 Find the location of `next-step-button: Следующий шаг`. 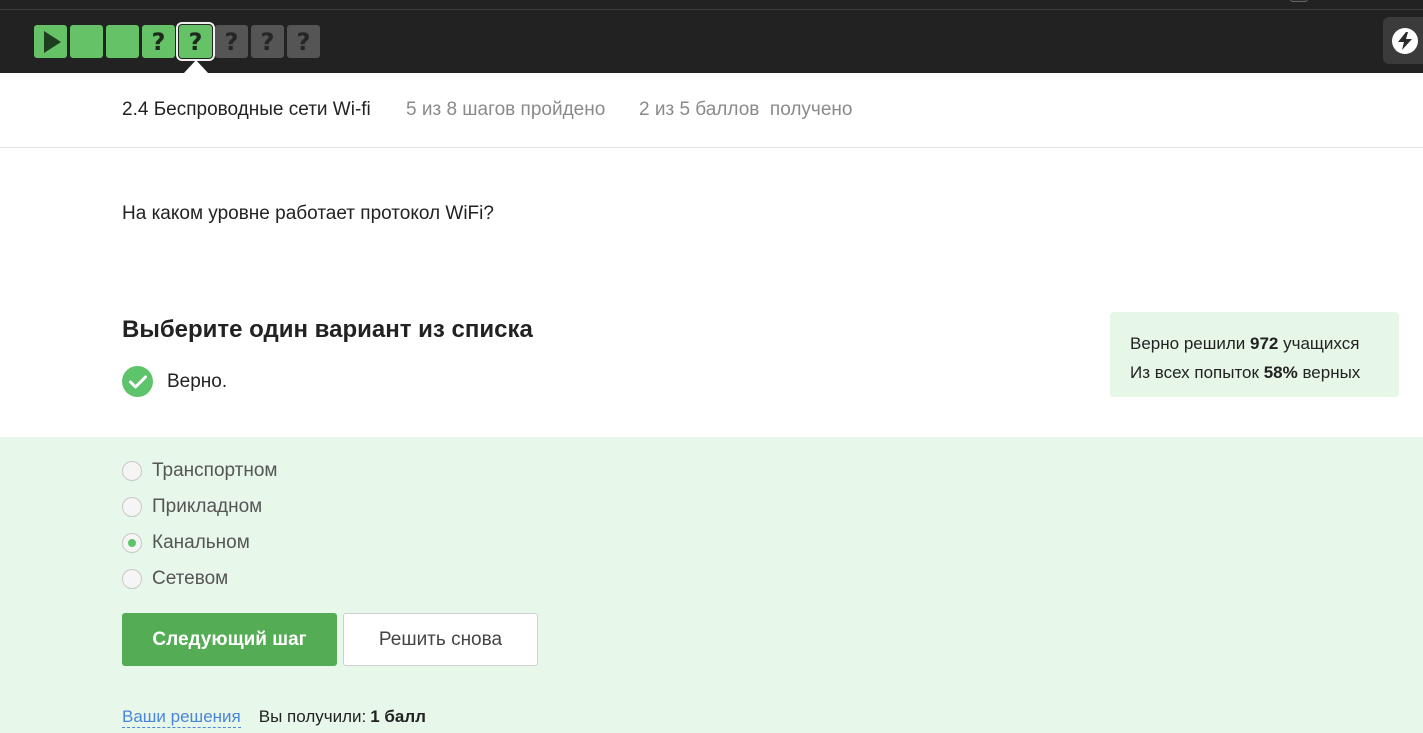

next-step-button: Следующий шаг is located at coordinates (229, 639).